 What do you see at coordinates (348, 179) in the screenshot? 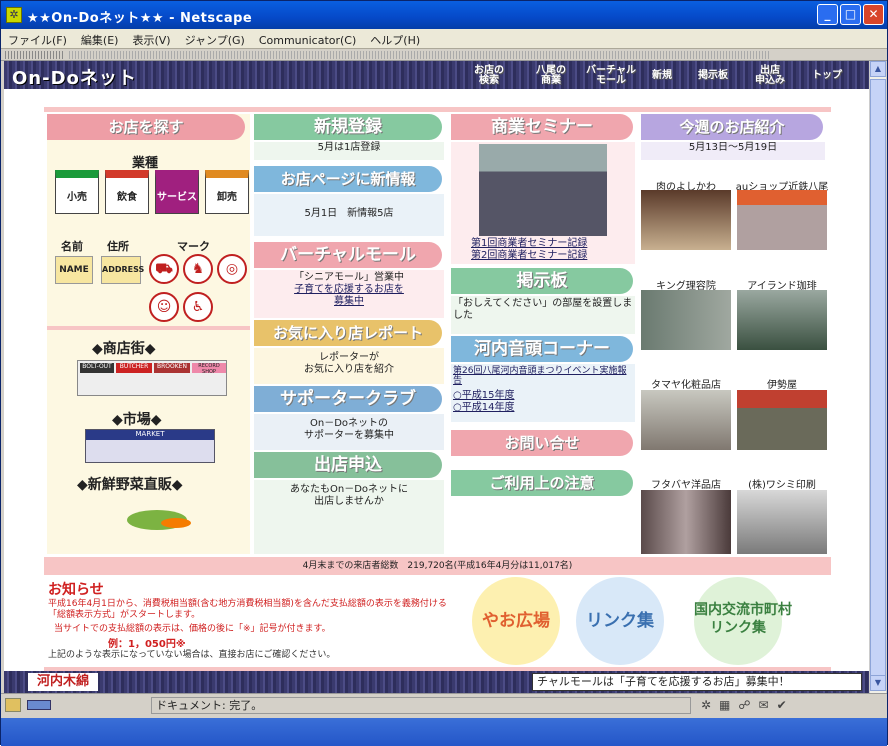
I see `shop-news-header: お店ページに新情報` at bounding box center [348, 179].